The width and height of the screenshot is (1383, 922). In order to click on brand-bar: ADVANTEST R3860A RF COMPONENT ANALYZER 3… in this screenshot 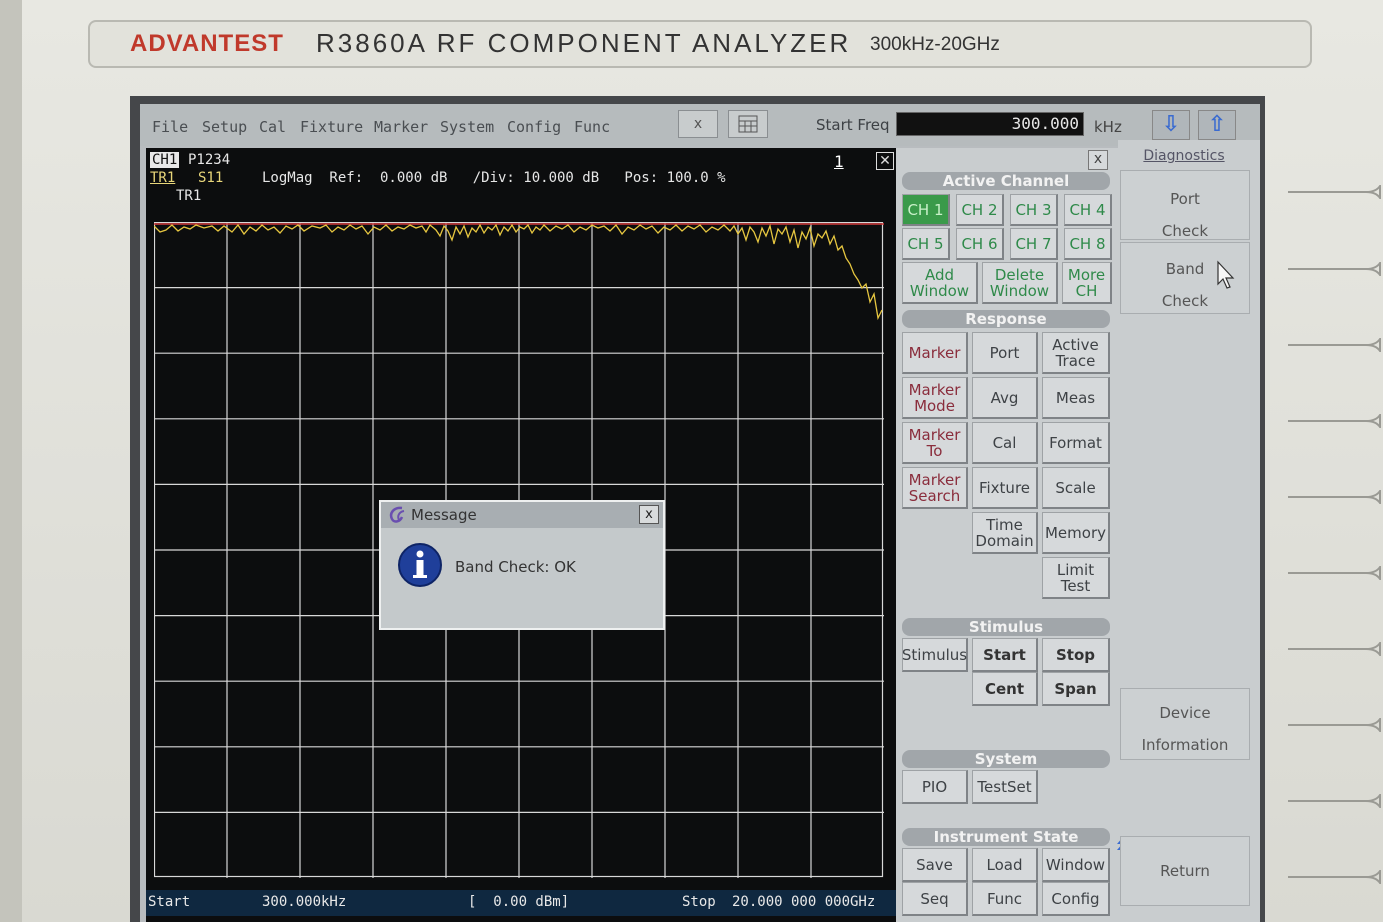, I will do `click(700, 44)`.